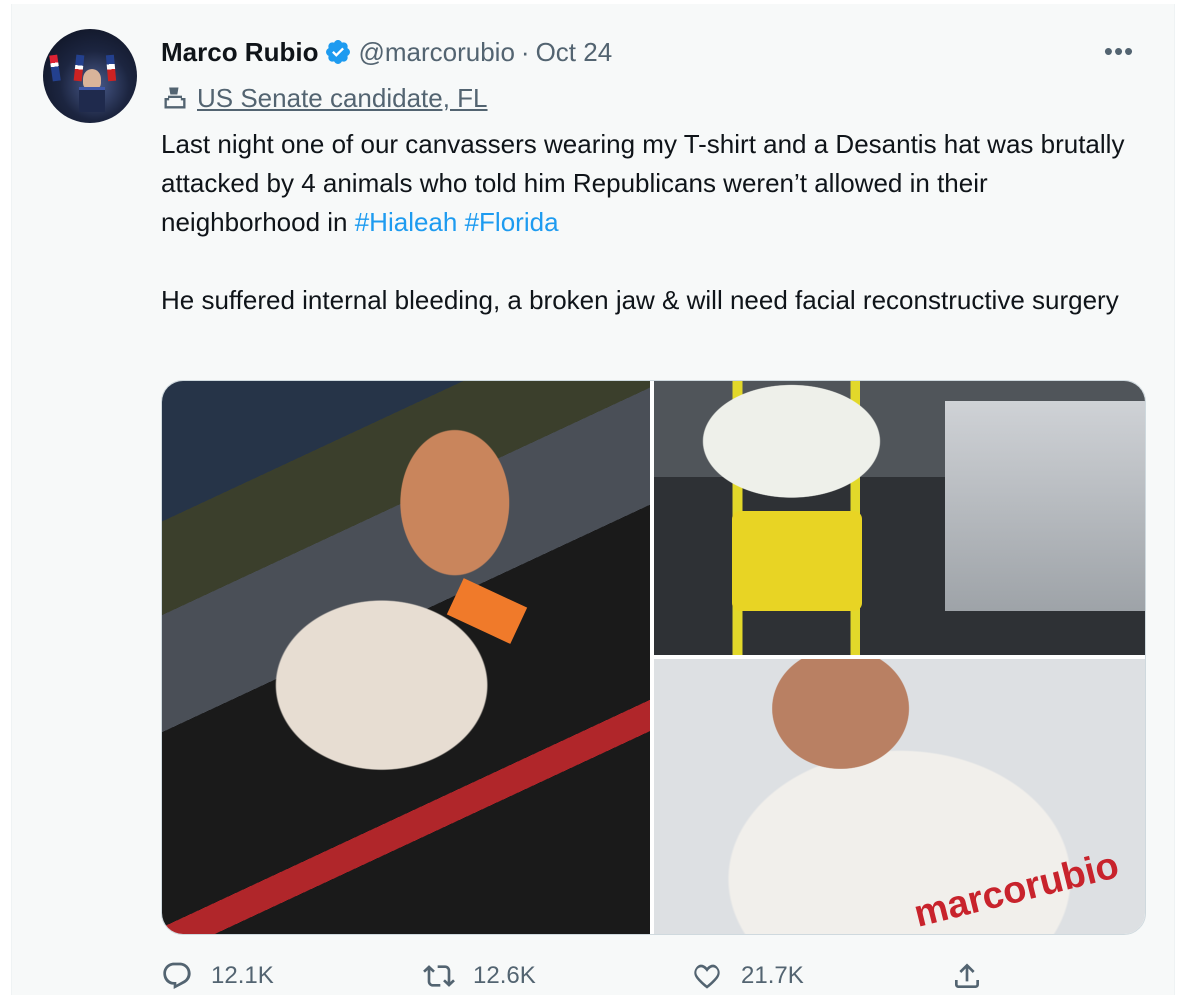 This screenshot has height=996, width=1200. I want to click on hashtag-florida: #Florida, so click(512, 222).